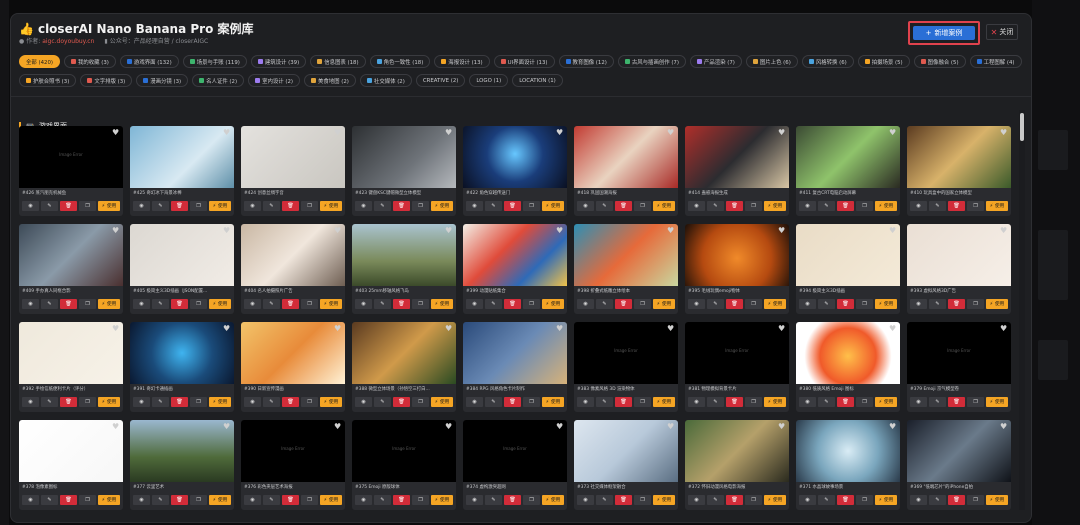 This screenshot has width=1080, height=525. What do you see at coordinates (959, 465) in the screenshot?
I see `case-card: ♥ #369 "低端芯片"的iPhone自拍 ◉ ✎ 🗑 ❐ ⚡ 使用` at bounding box center [959, 465].